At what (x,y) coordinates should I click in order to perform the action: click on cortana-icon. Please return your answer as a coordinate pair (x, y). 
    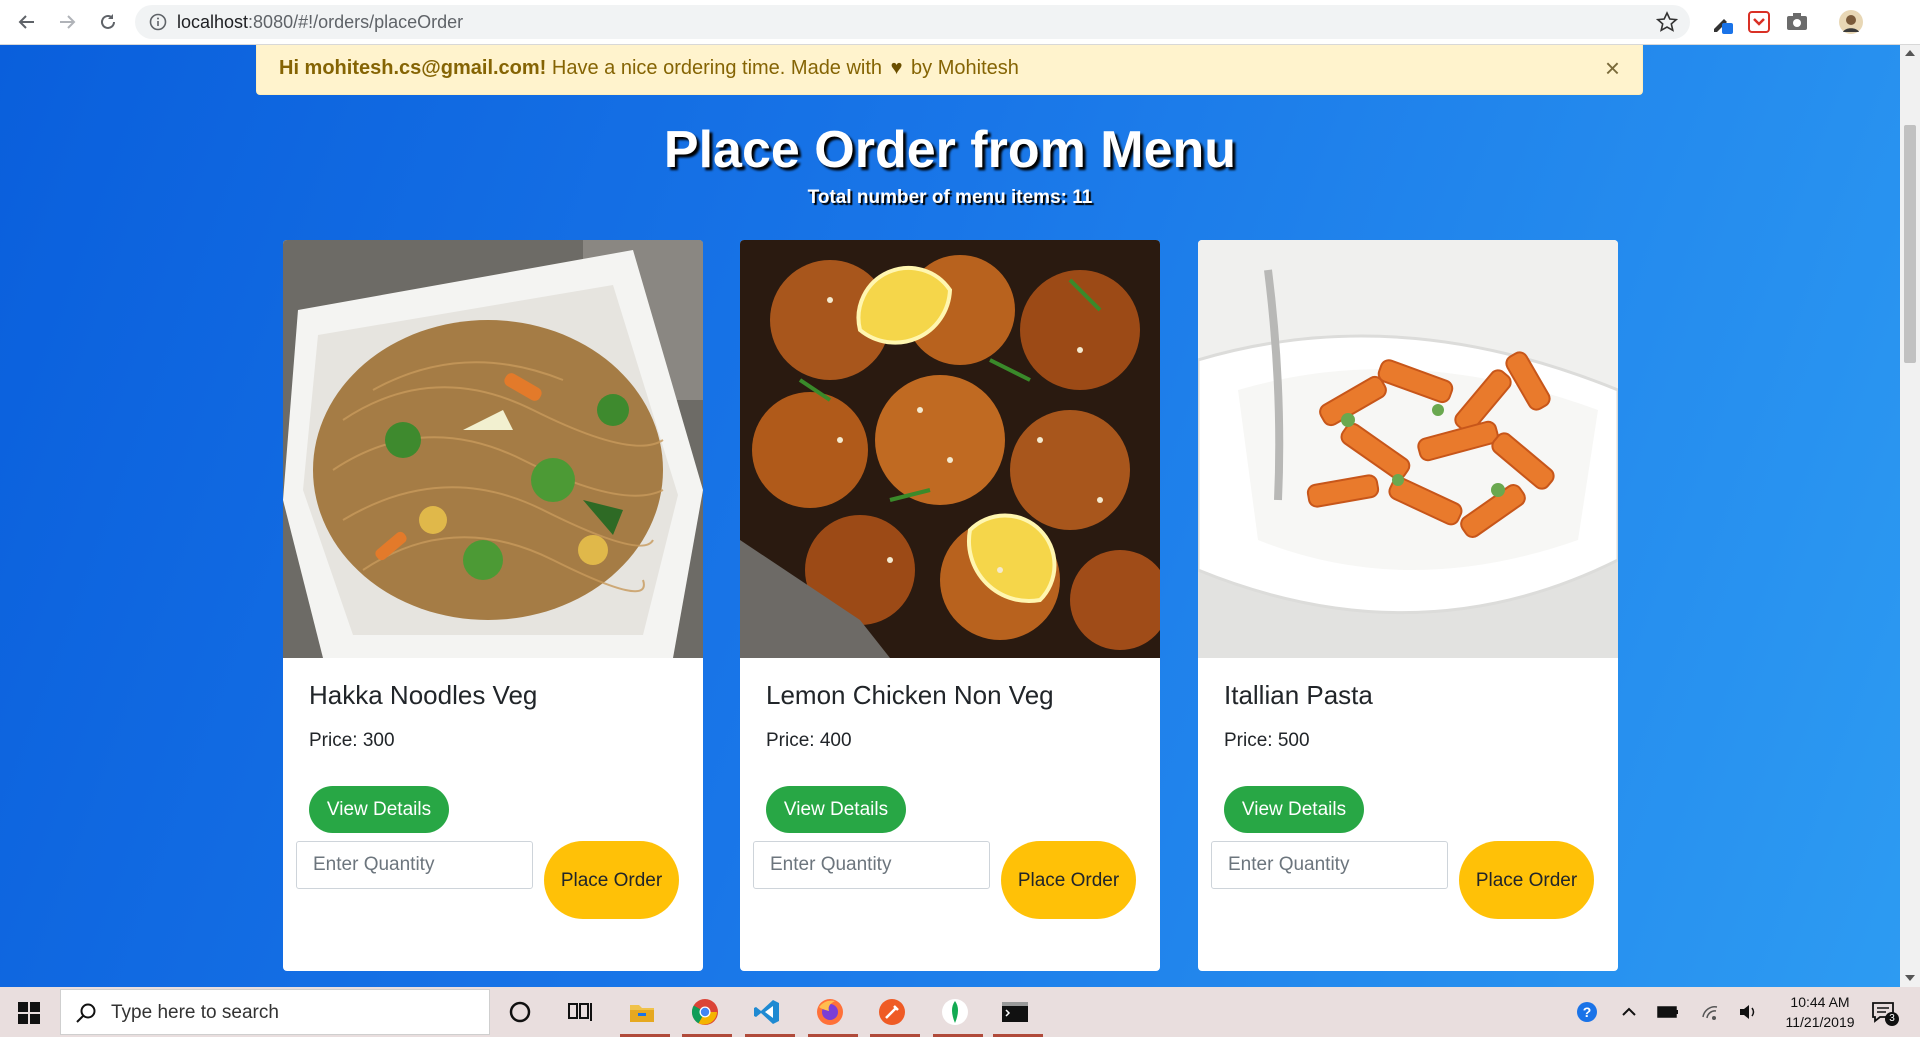
    Looking at the image, I should click on (520, 1012).